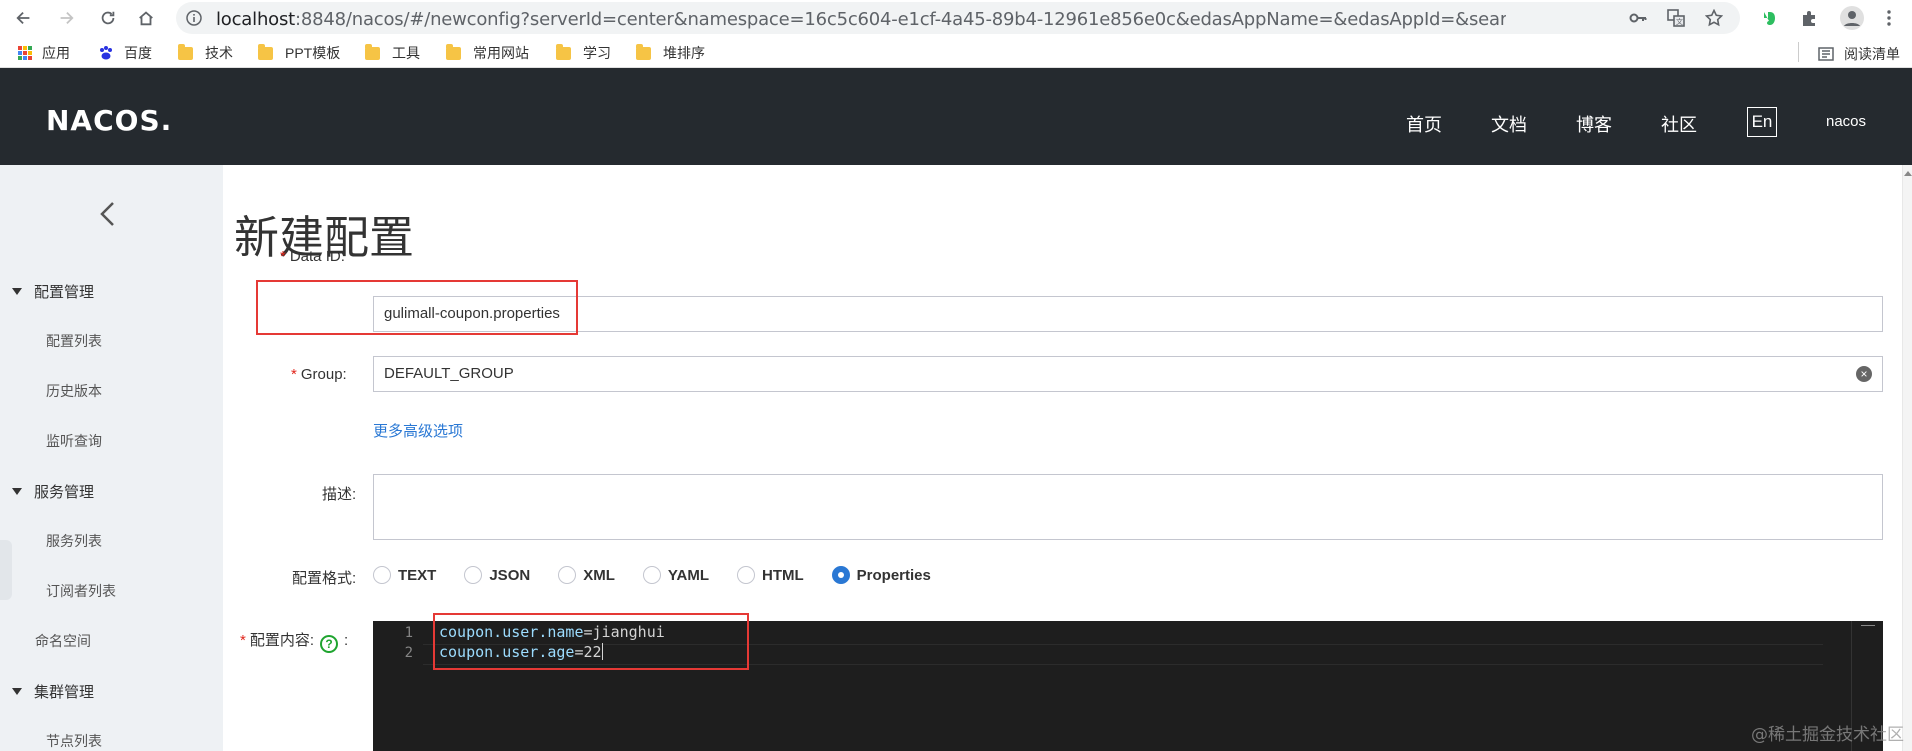 The height and width of the screenshot is (751, 1912). What do you see at coordinates (1846, 121) in the screenshot?
I see `user-menu: nacos` at bounding box center [1846, 121].